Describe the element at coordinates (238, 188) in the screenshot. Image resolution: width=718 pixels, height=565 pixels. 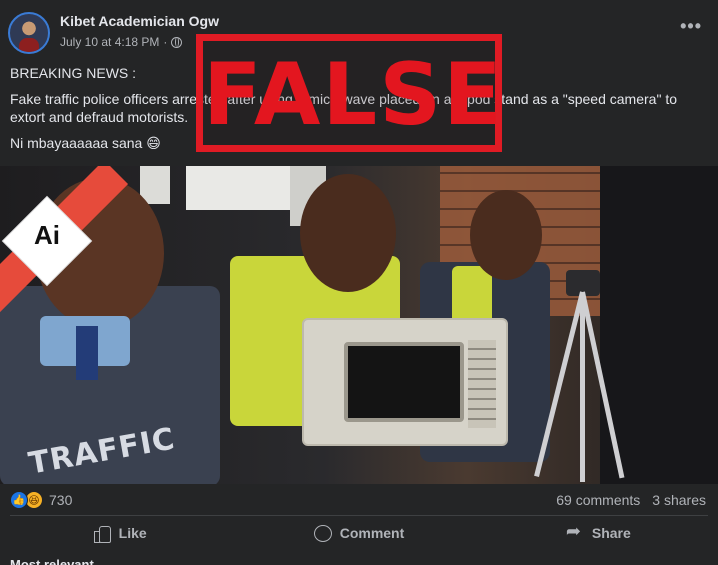
I see `wall-paper` at that location.